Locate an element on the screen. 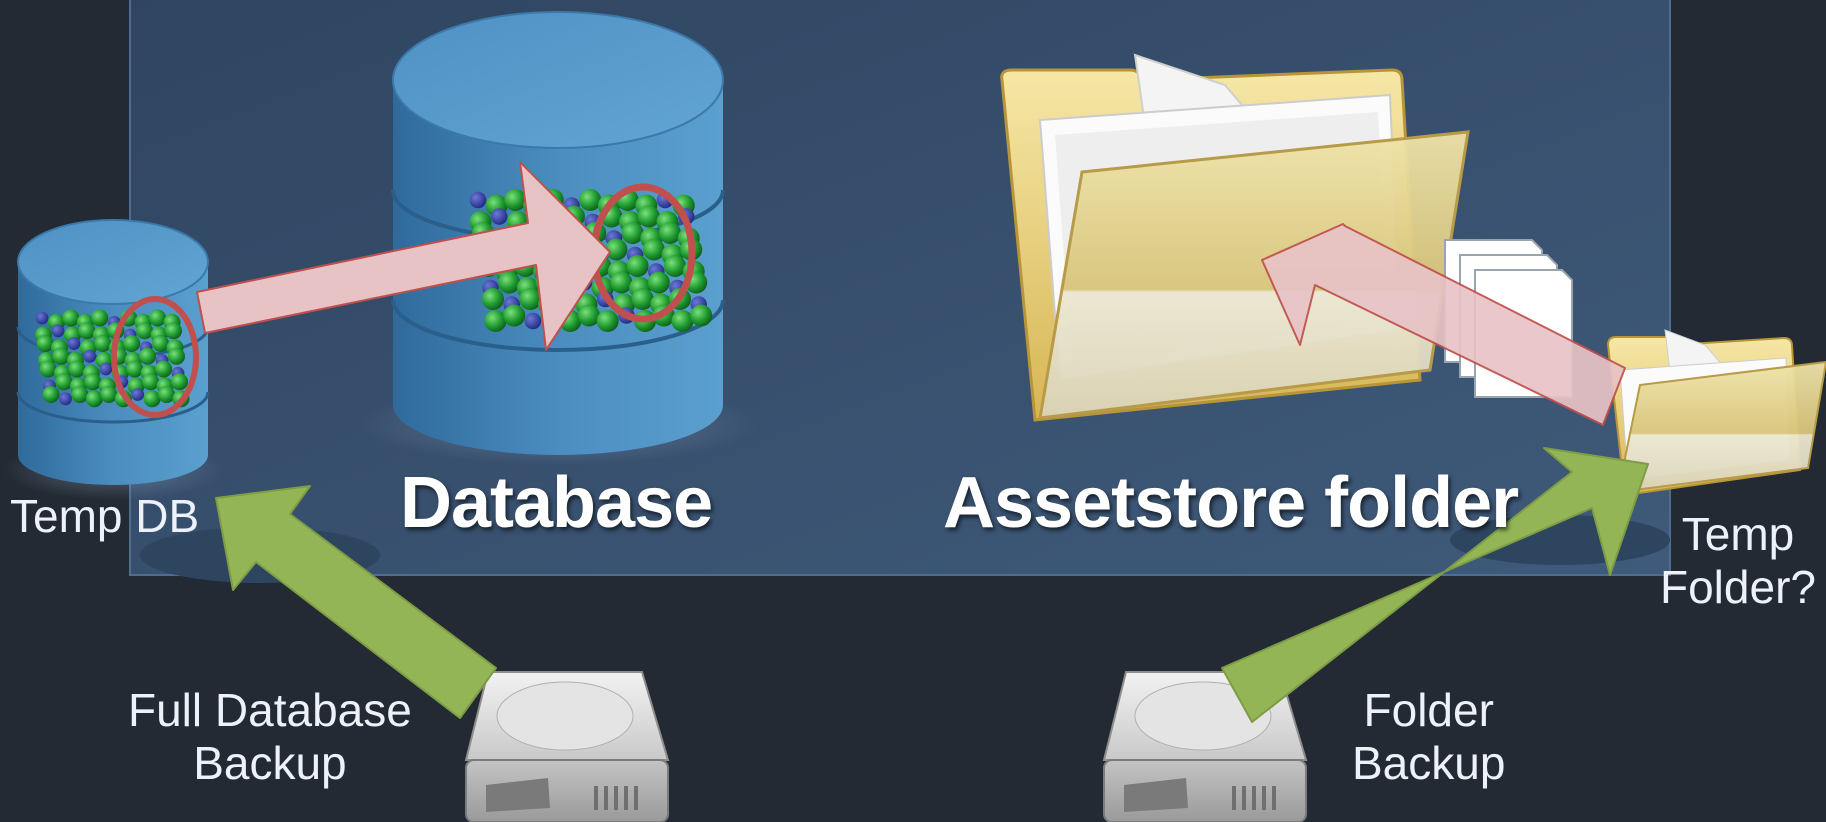 The width and height of the screenshot is (1826, 822). folder-backup-label: Folder Backup is located at coordinates (1428, 737).